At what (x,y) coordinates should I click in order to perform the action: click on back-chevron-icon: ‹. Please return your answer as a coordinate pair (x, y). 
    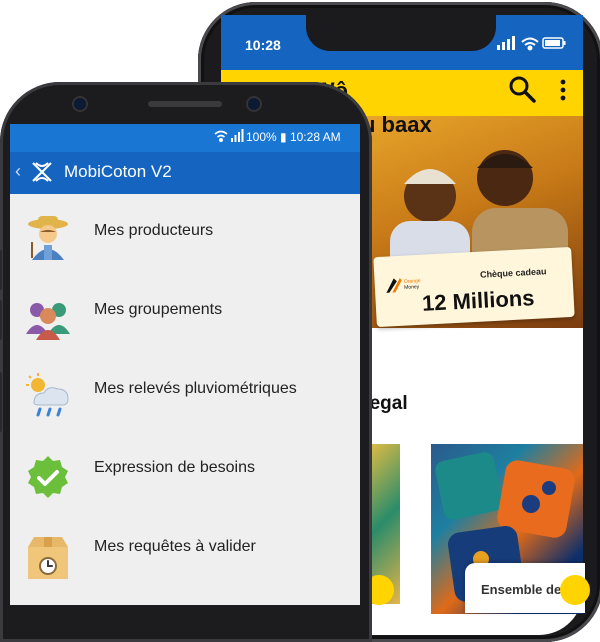
    Looking at the image, I should click on (18, 171).